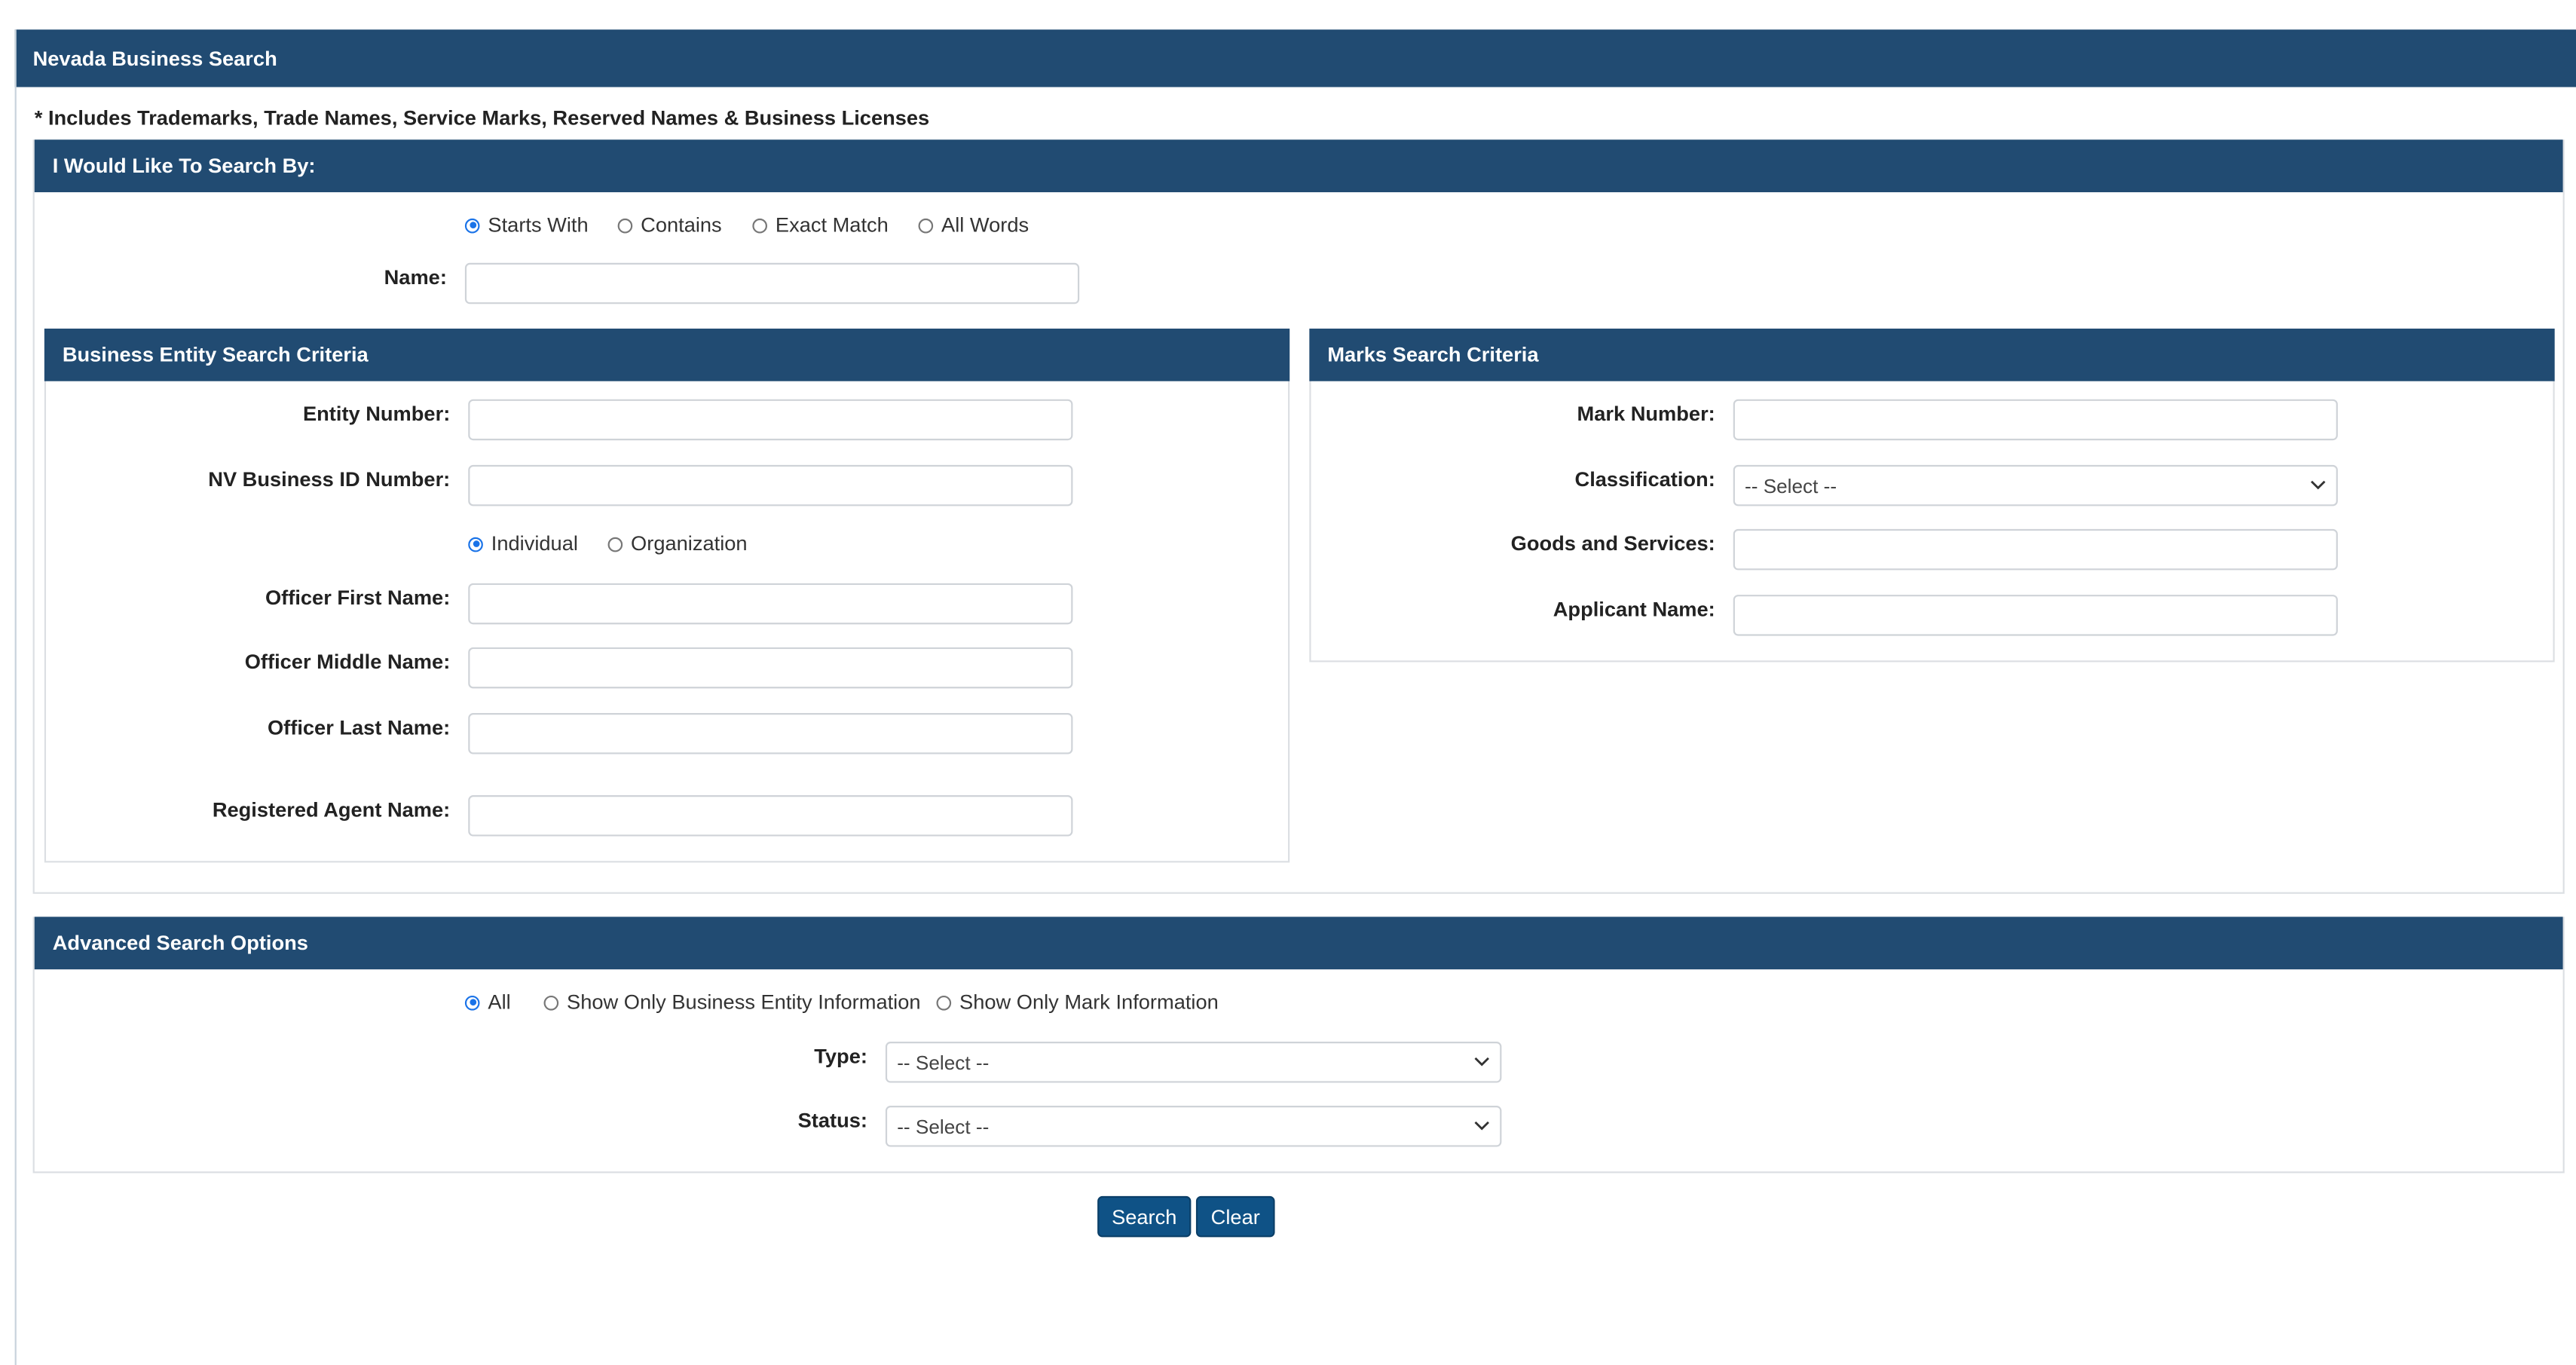 This screenshot has width=2576, height=1365. What do you see at coordinates (1144, 1216) in the screenshot?
I see `search-button: Search` at bounding box center [1144, 1216].